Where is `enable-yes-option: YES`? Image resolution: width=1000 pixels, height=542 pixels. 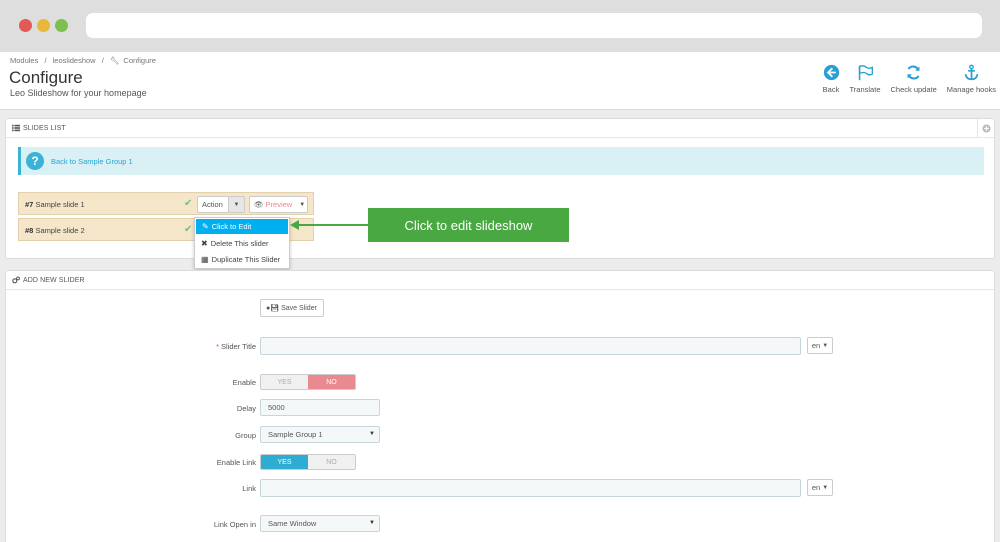 enable-yes-option: YES is located at coordinates (284, 382).